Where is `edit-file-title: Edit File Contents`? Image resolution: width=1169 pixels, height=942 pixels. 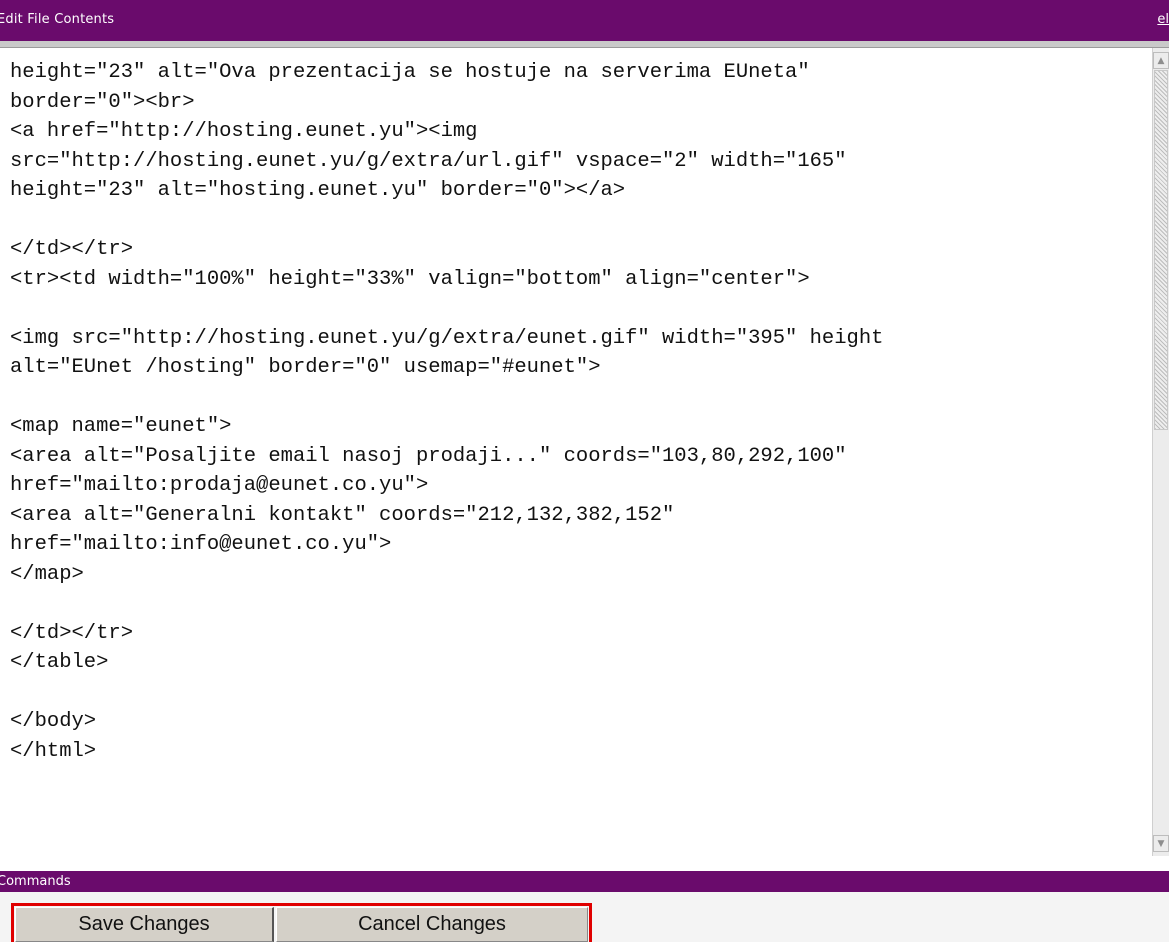
edit-file-title: Edit File Contents is located at coordinates (57, 19).